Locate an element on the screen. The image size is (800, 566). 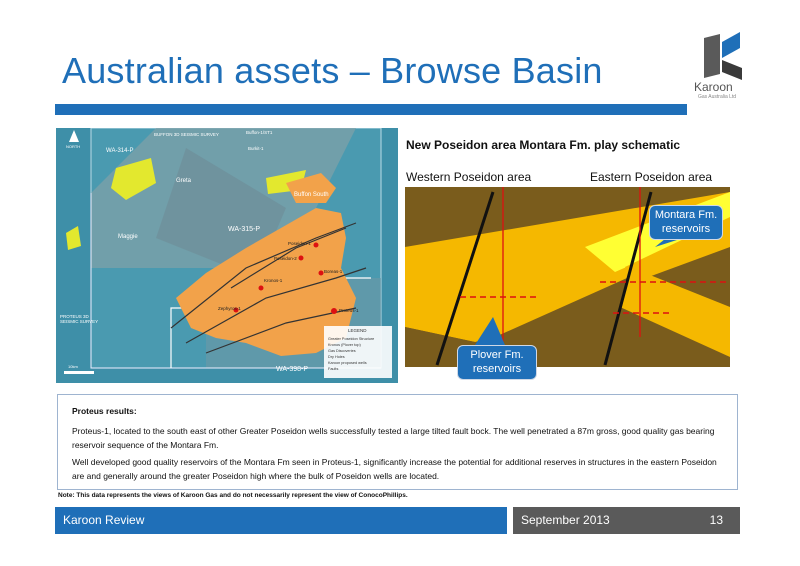
well-label: Poseidon-2 is located at coordinates (285, 258).